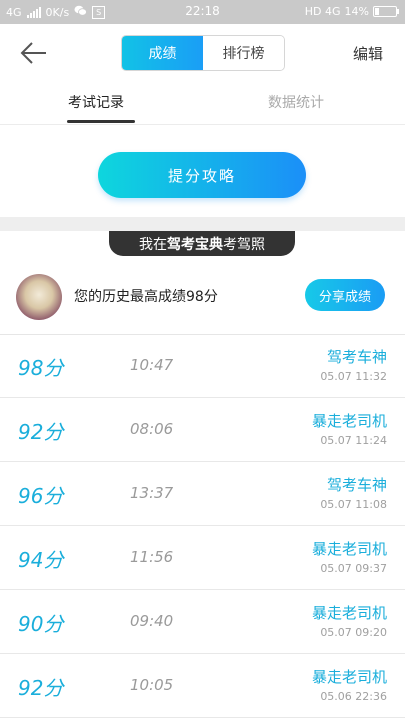 Image resolution: width=405 pixels, height=720 pixels. Describe the element at coordinates (152, 365) in the screenshot. I see `record-duration: 10:47` at that location.